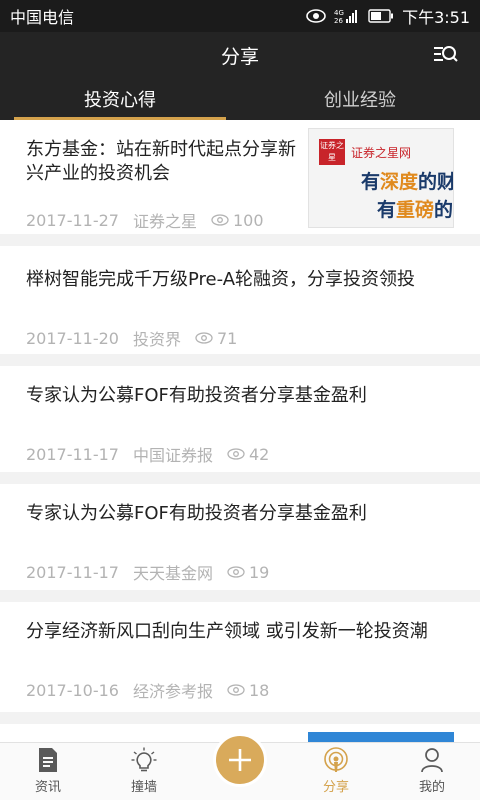 The width and height of the screenshot is (480, 800). I want to click on menu-search-icon, so click(446, 54).